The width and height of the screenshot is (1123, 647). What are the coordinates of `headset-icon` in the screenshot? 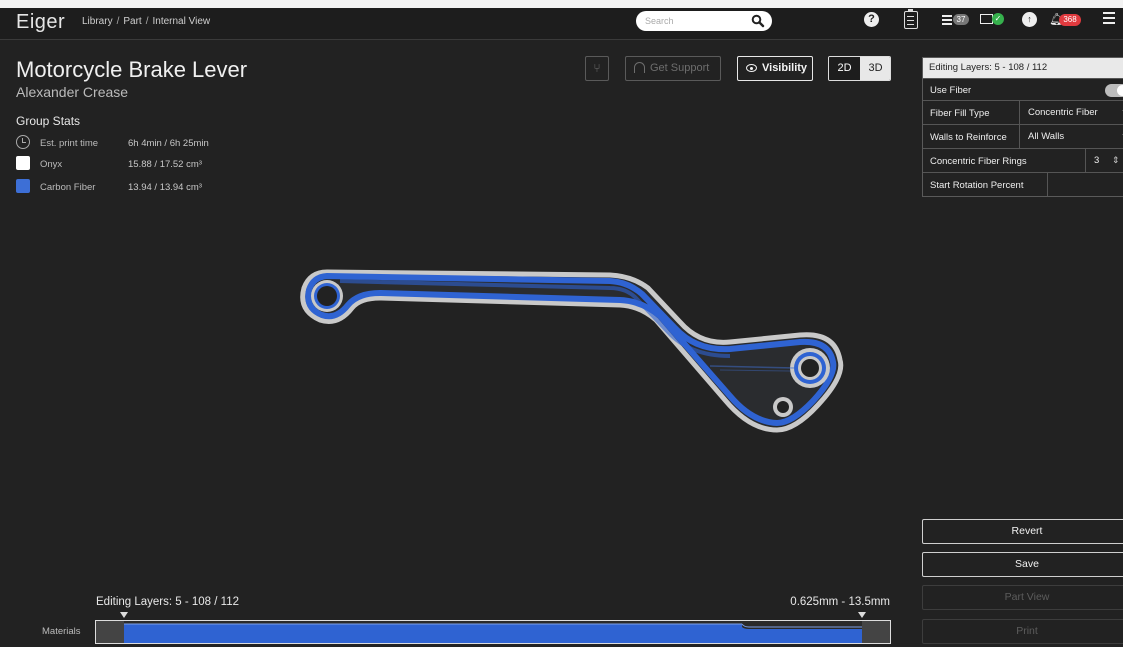 It's located at (639, 67).